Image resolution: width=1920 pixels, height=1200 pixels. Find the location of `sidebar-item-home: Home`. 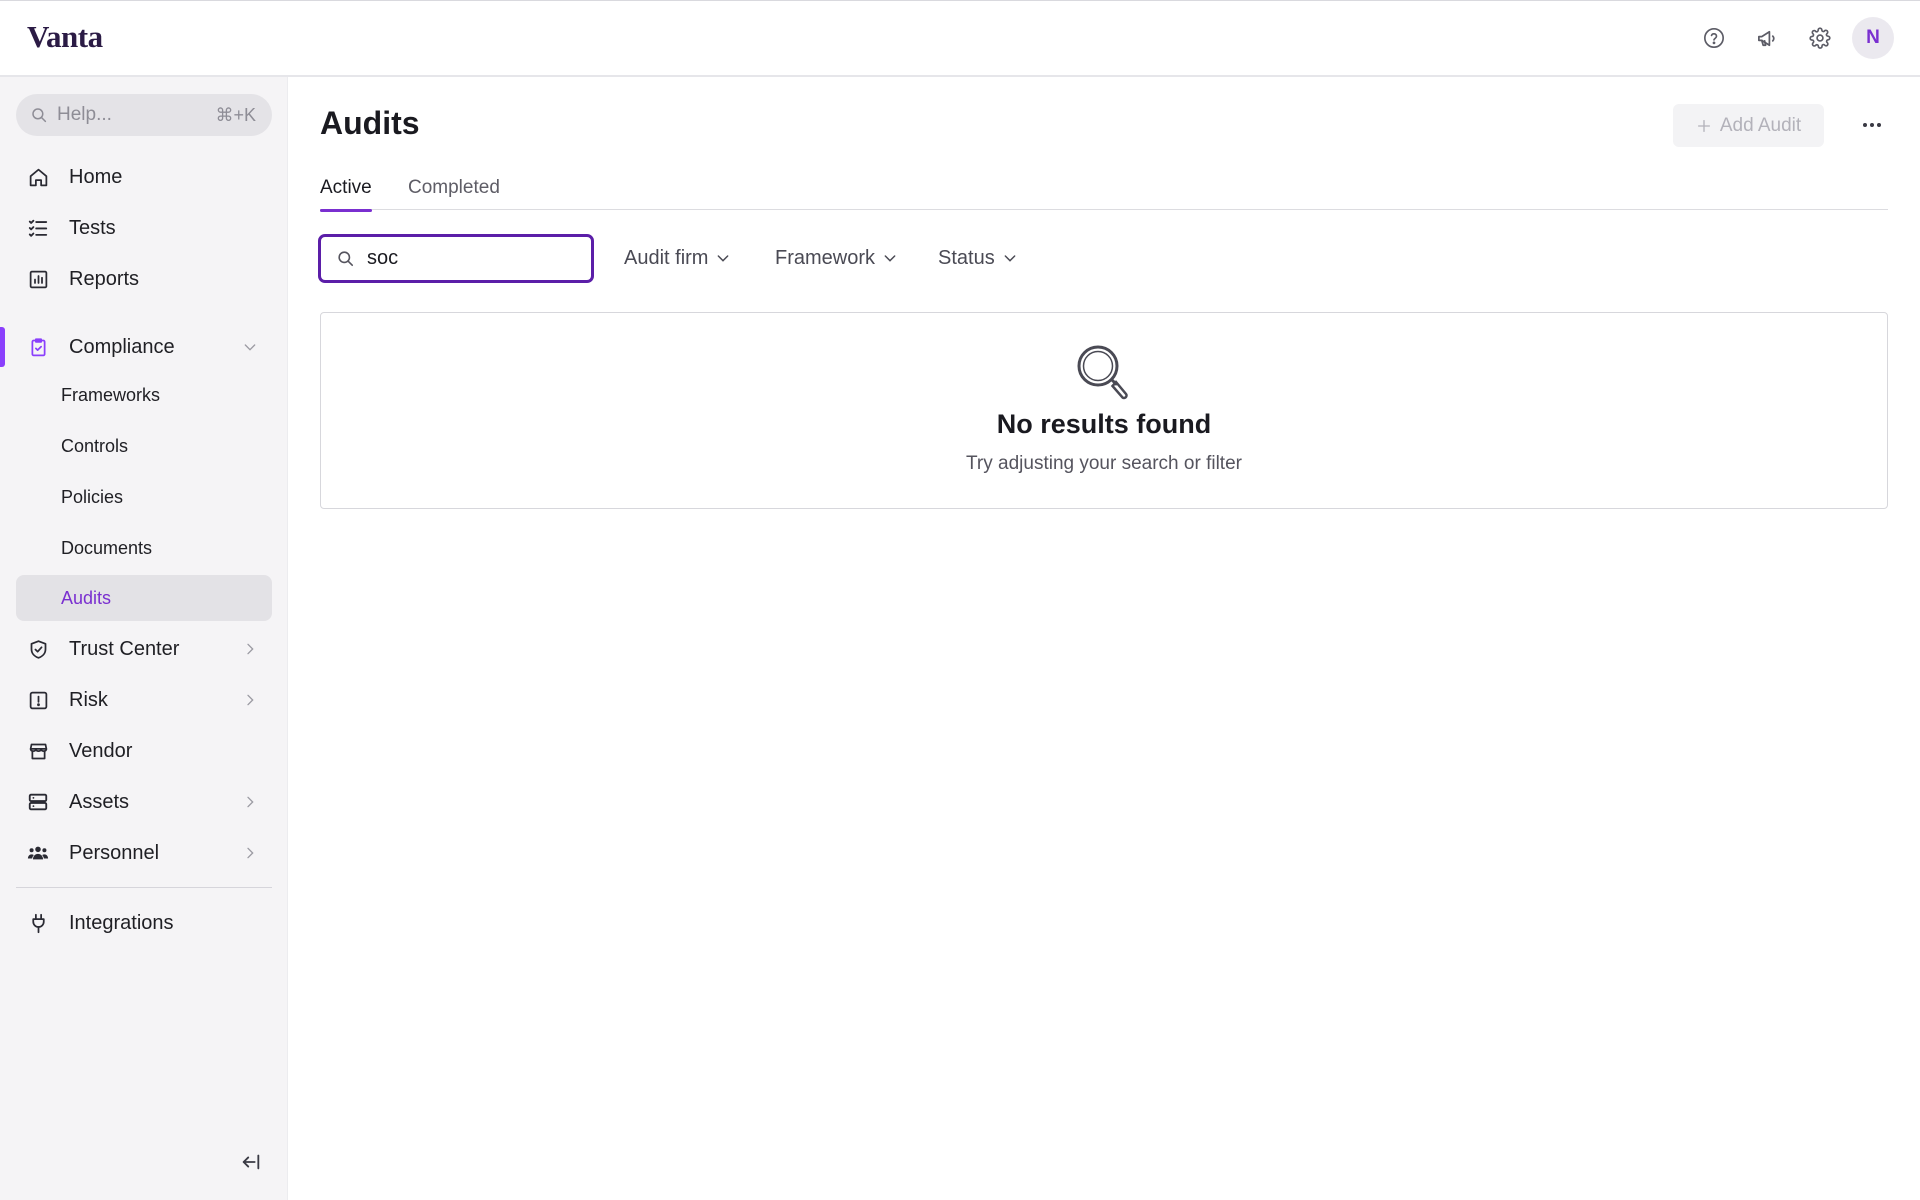

sidebar-item-home: Home is located at coordinates (144, 177).